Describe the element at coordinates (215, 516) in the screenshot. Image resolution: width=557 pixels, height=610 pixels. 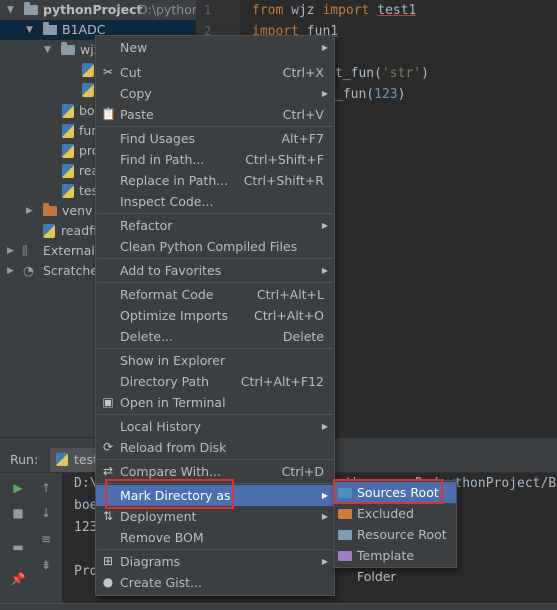
I see `menu-item-deployment: ⇅ Deployment ▶` at that location.